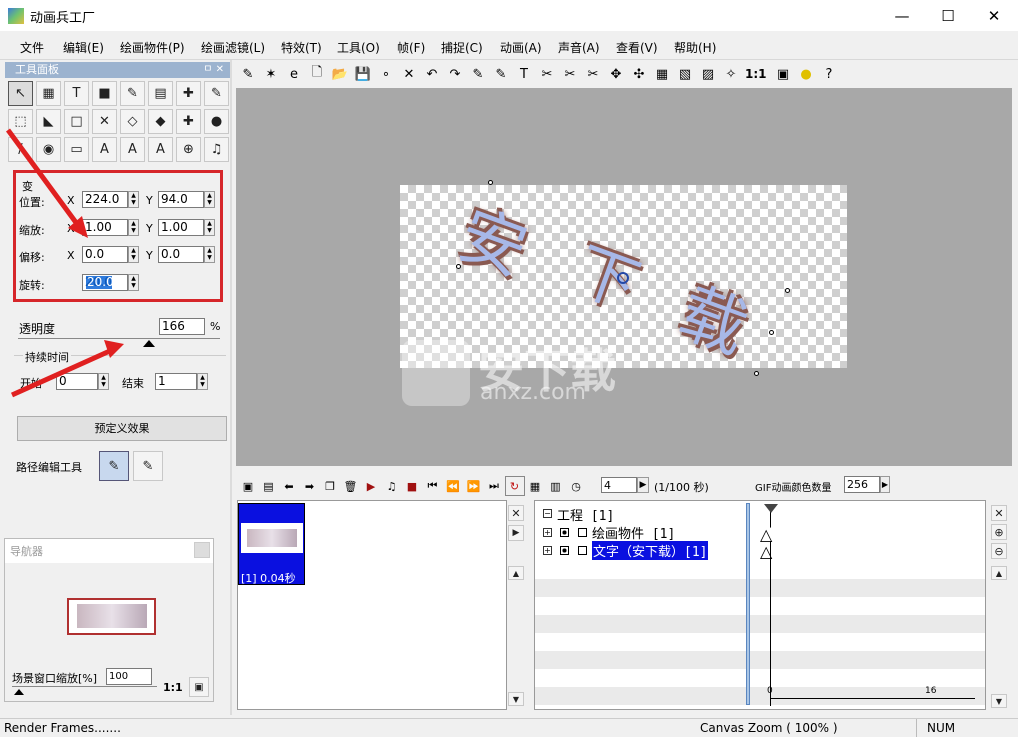 The width and height of the screenshot is (1018, 737). I want to click on new-file-icon: 🗋, so click(317, 74).